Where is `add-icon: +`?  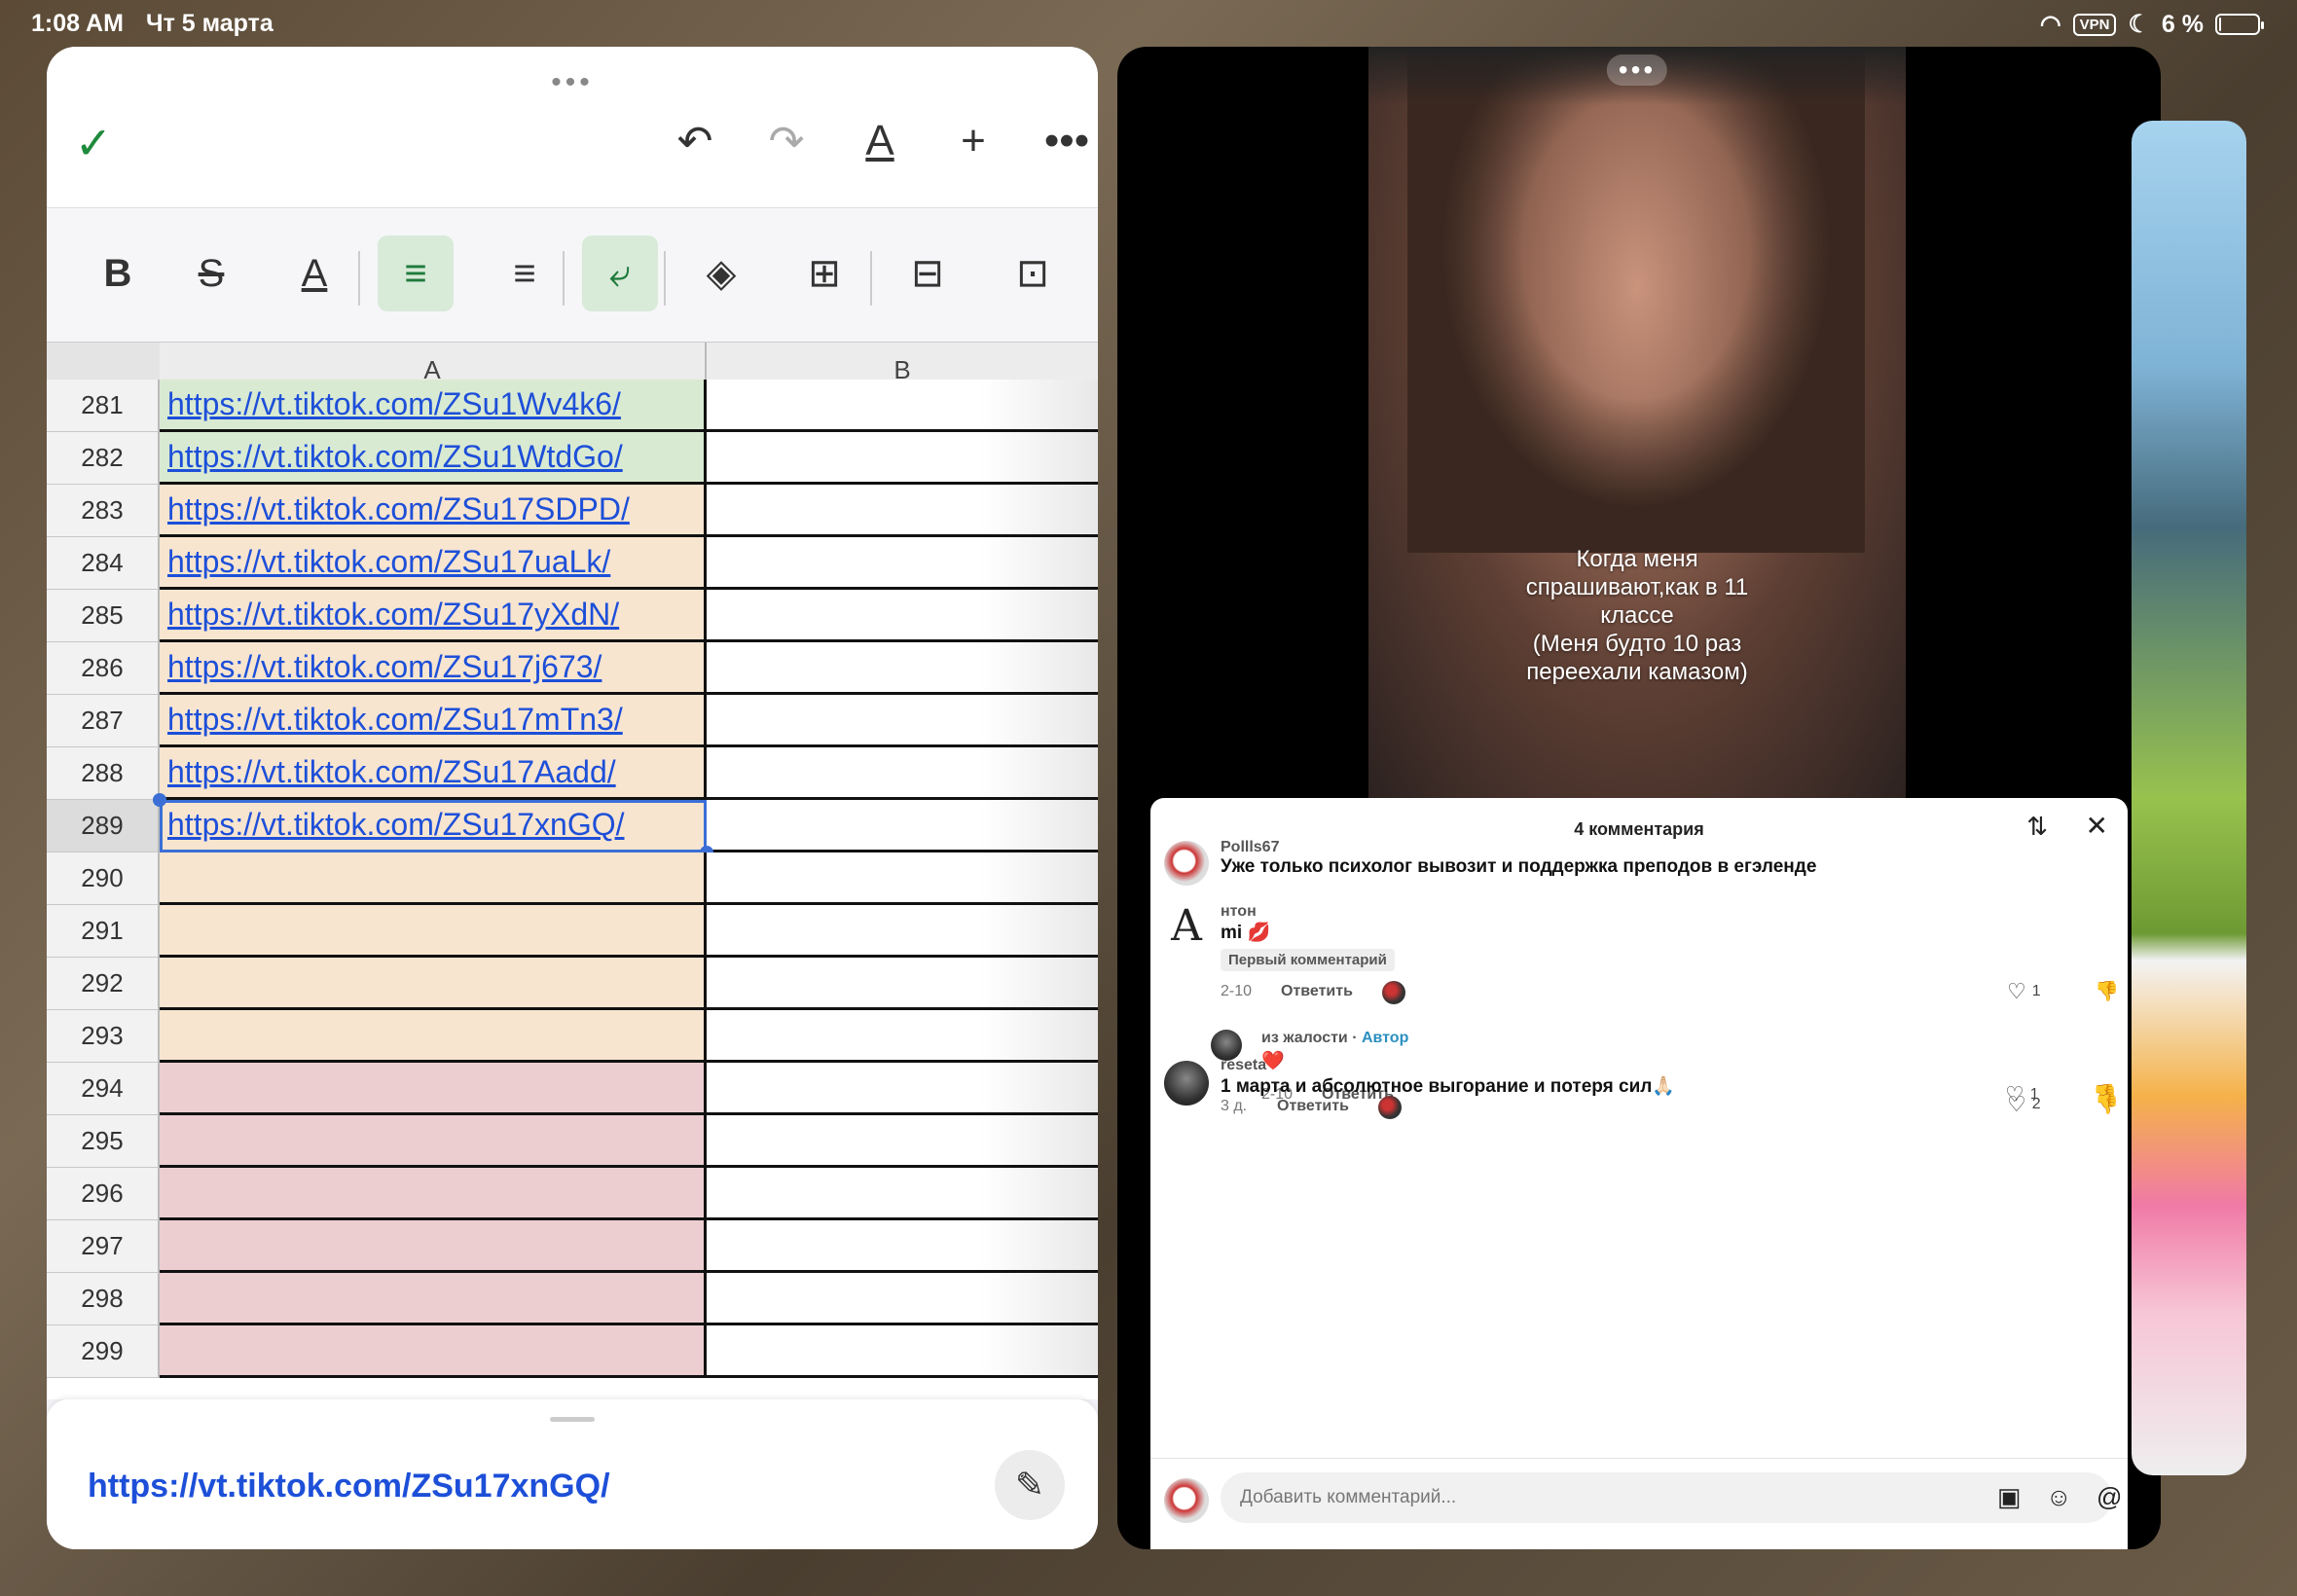 add-icon: + is located at coordinates (974, 141).